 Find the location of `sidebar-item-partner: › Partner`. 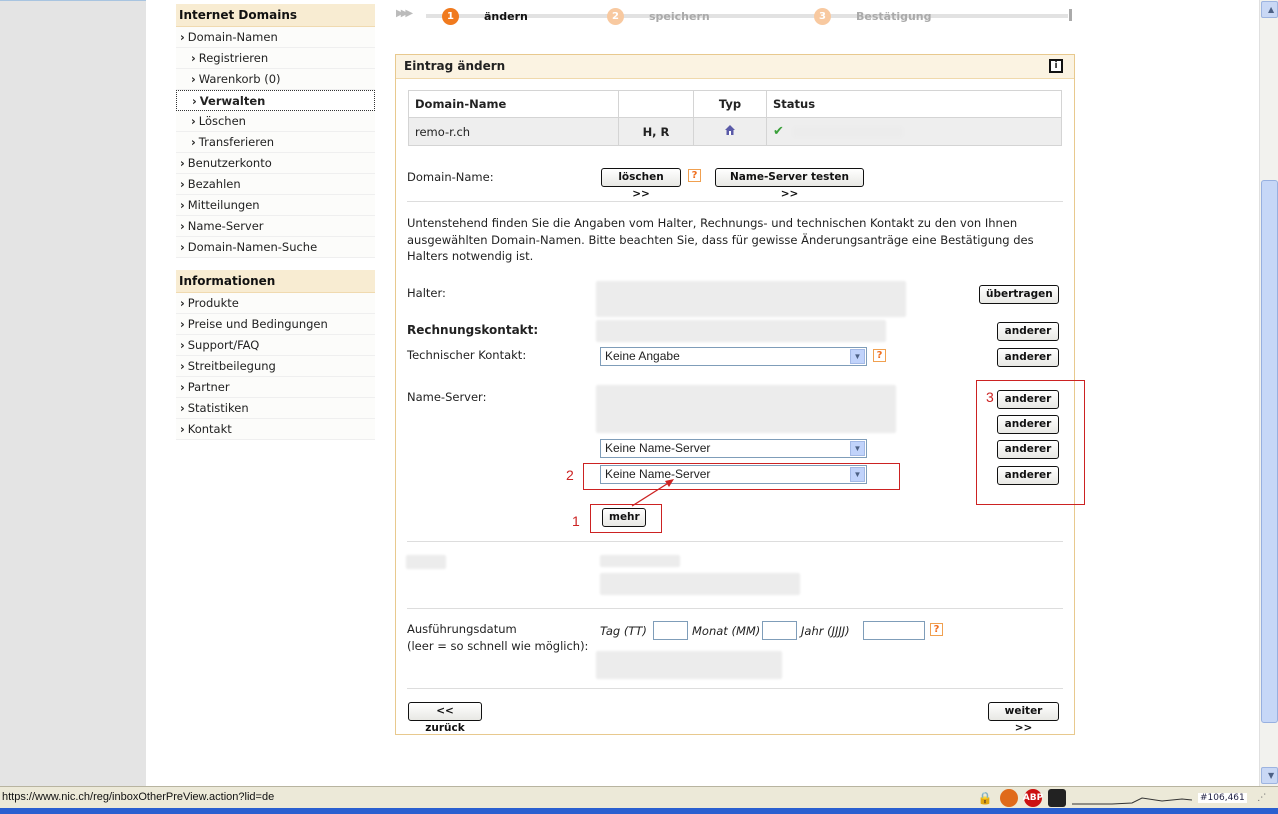

sidebar-item-partner: › Partner is located at coordinates (275, 387).